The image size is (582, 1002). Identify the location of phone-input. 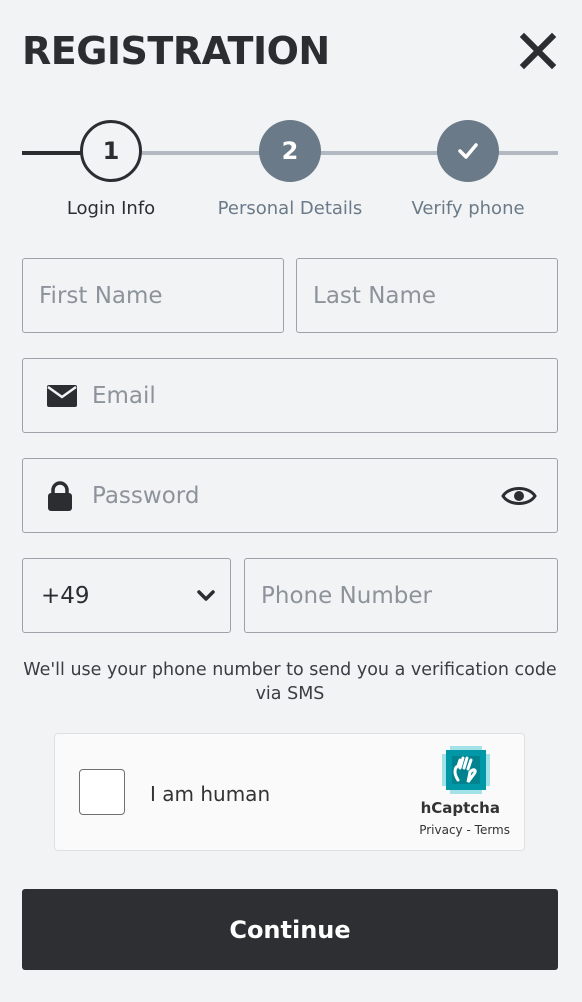
(401, 595).